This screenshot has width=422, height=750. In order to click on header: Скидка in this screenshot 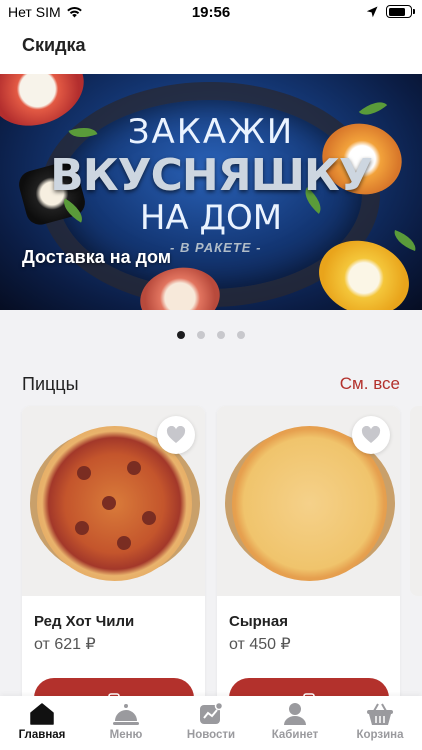, I will do `click(211, 50)`.